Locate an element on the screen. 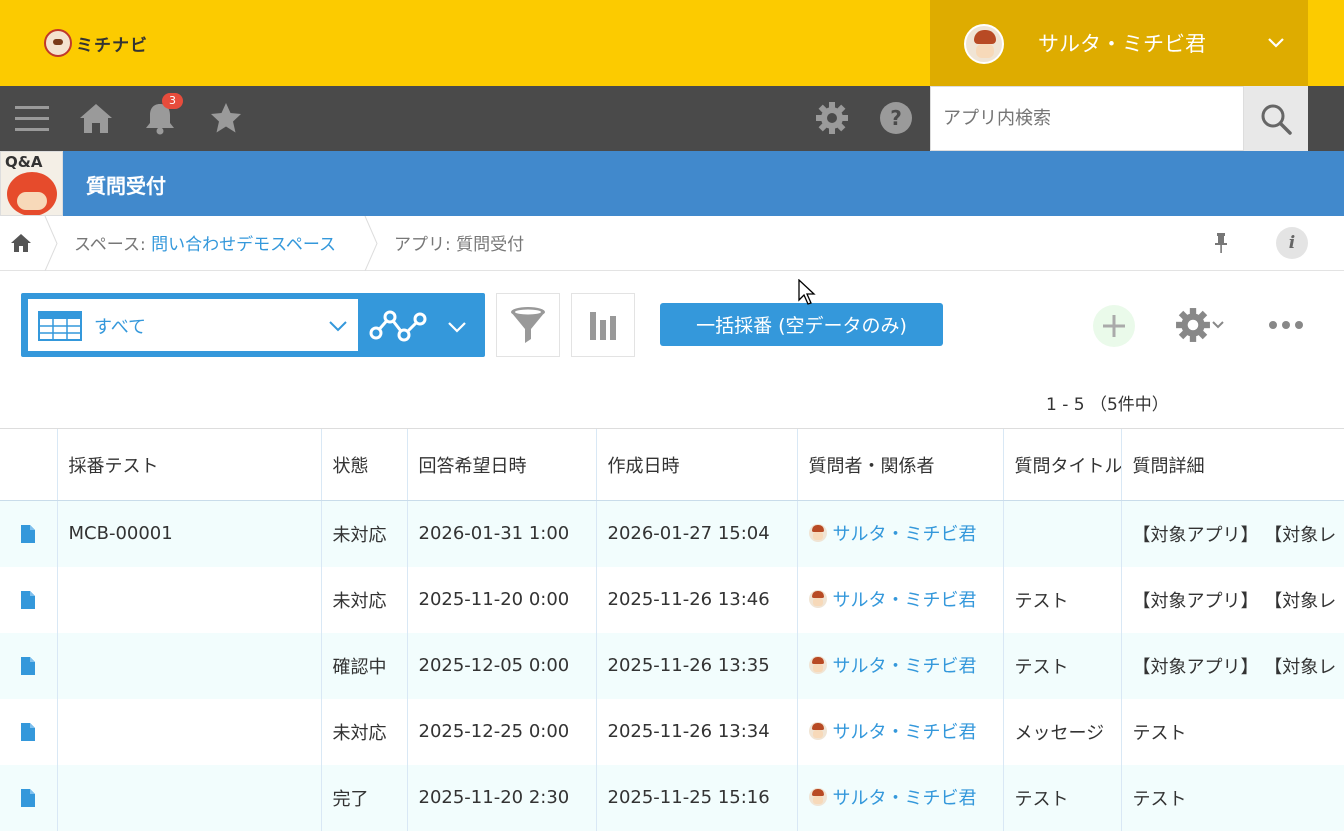 This screenshot has height=832, width=1344. plus-icon is located at coordinates (1114, 326).